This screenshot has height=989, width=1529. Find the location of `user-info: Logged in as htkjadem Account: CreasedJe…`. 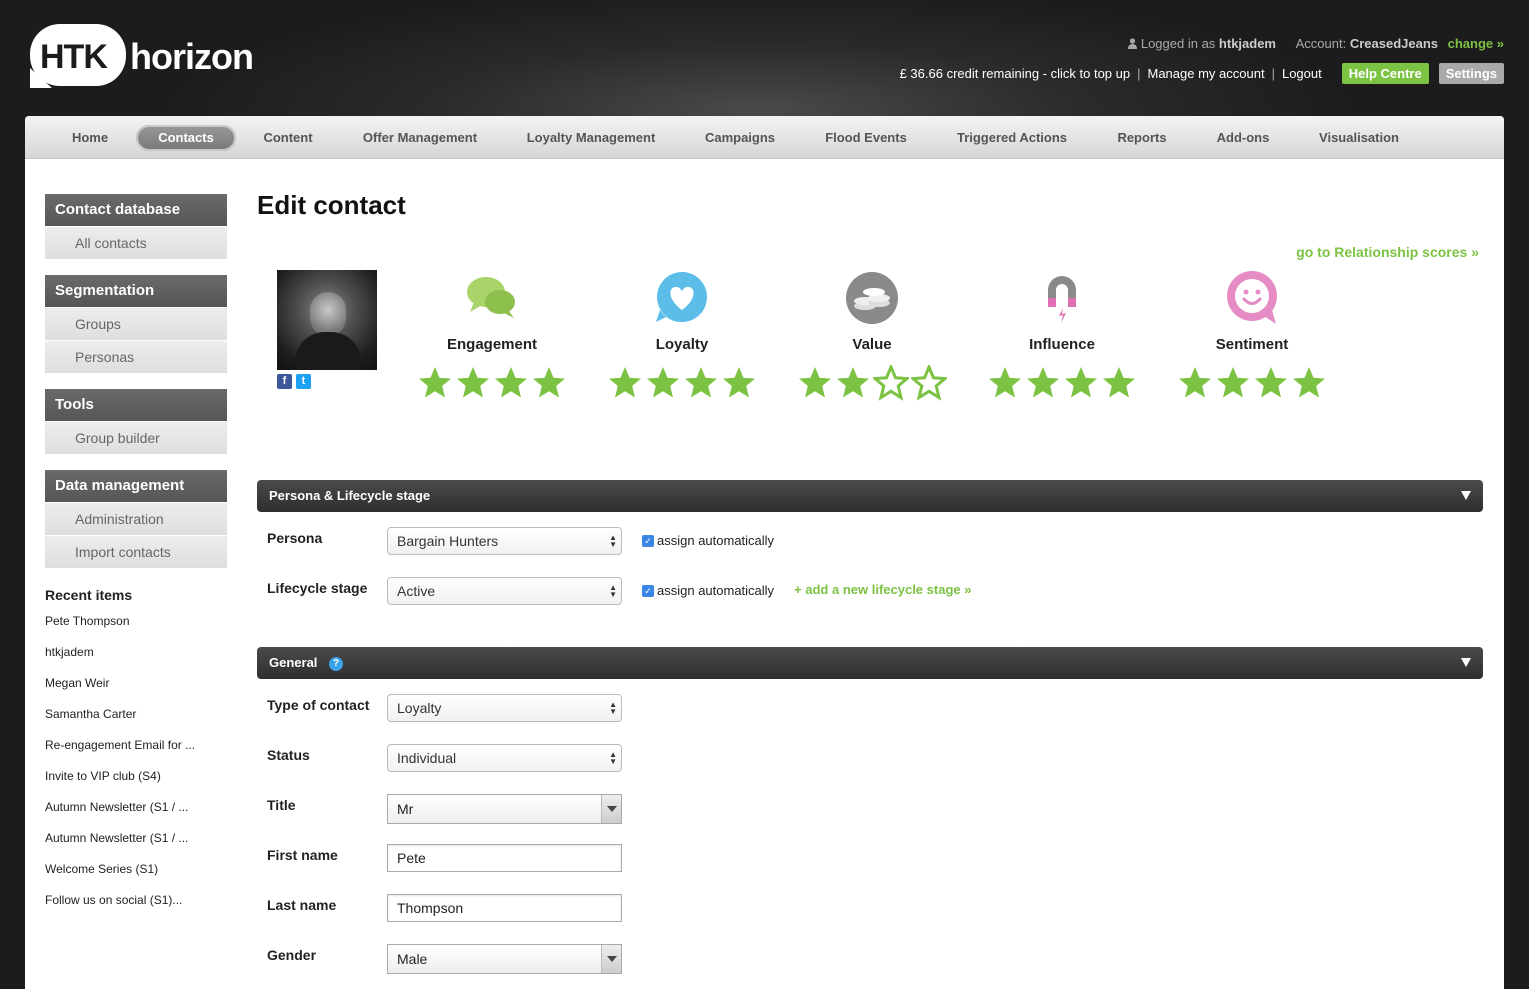

user-info: Logged in as htkjadem Account: CreasedJe… is located at coordinates (1315, 43).